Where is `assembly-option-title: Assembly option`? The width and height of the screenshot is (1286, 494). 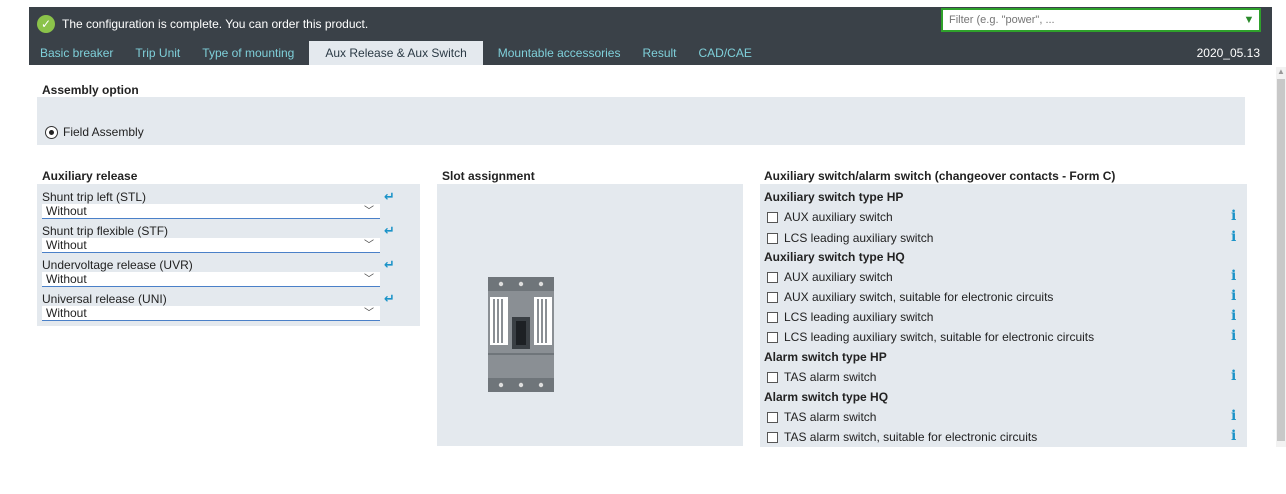
assembly-option-title: Assembly option is located at coordinates (90, 90).